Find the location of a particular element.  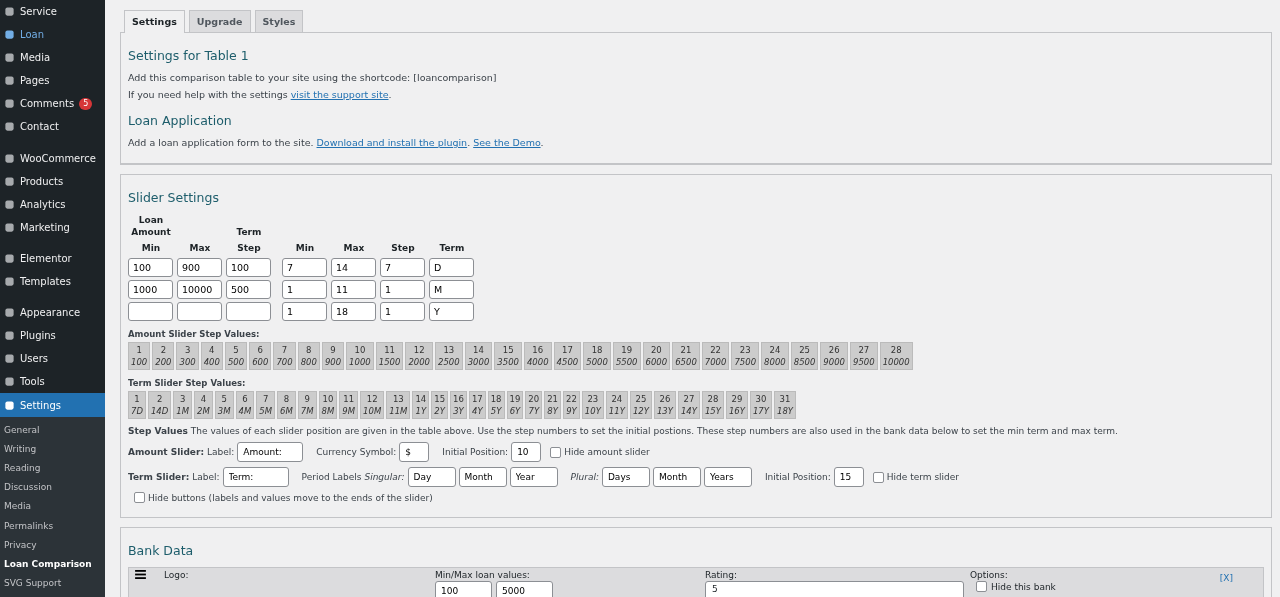

sidebar-item: Pages is located at coordinates (52, 81).